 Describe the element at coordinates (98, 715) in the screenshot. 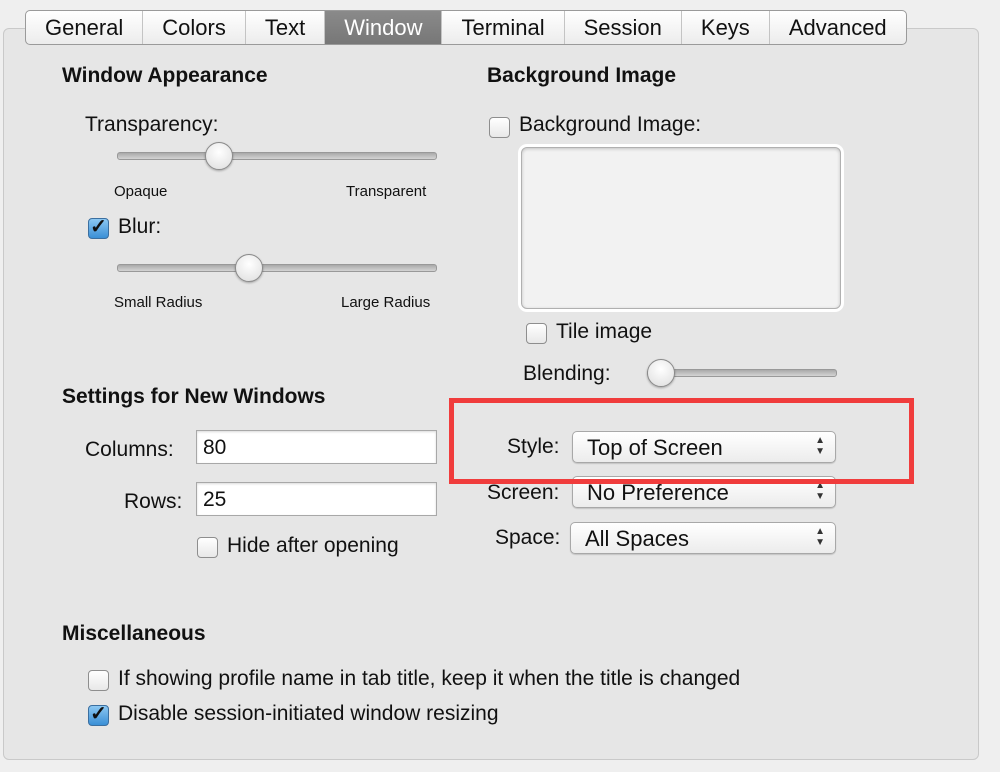

I see `disable-resizing-checkbox: ✓` at that location.